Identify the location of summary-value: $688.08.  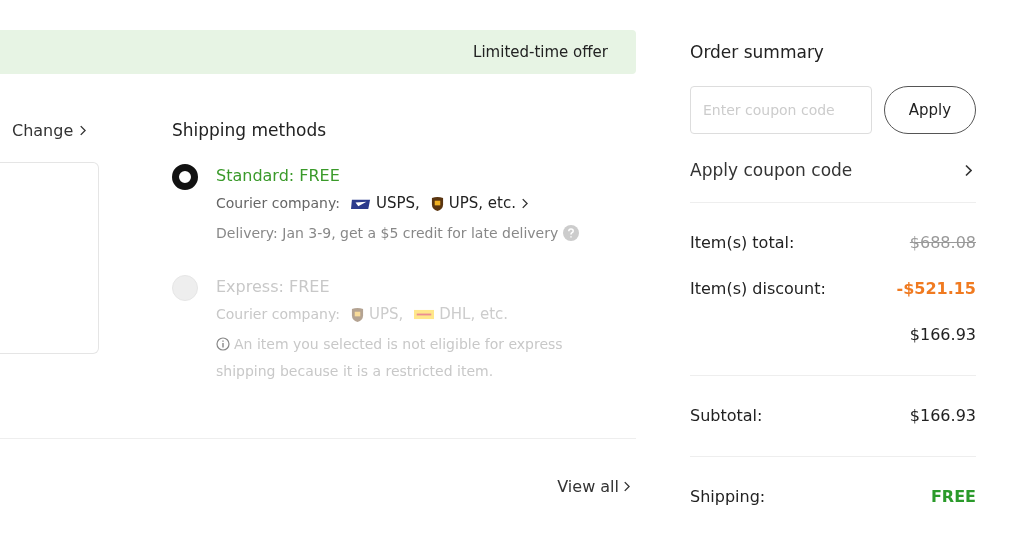
(942, 242).